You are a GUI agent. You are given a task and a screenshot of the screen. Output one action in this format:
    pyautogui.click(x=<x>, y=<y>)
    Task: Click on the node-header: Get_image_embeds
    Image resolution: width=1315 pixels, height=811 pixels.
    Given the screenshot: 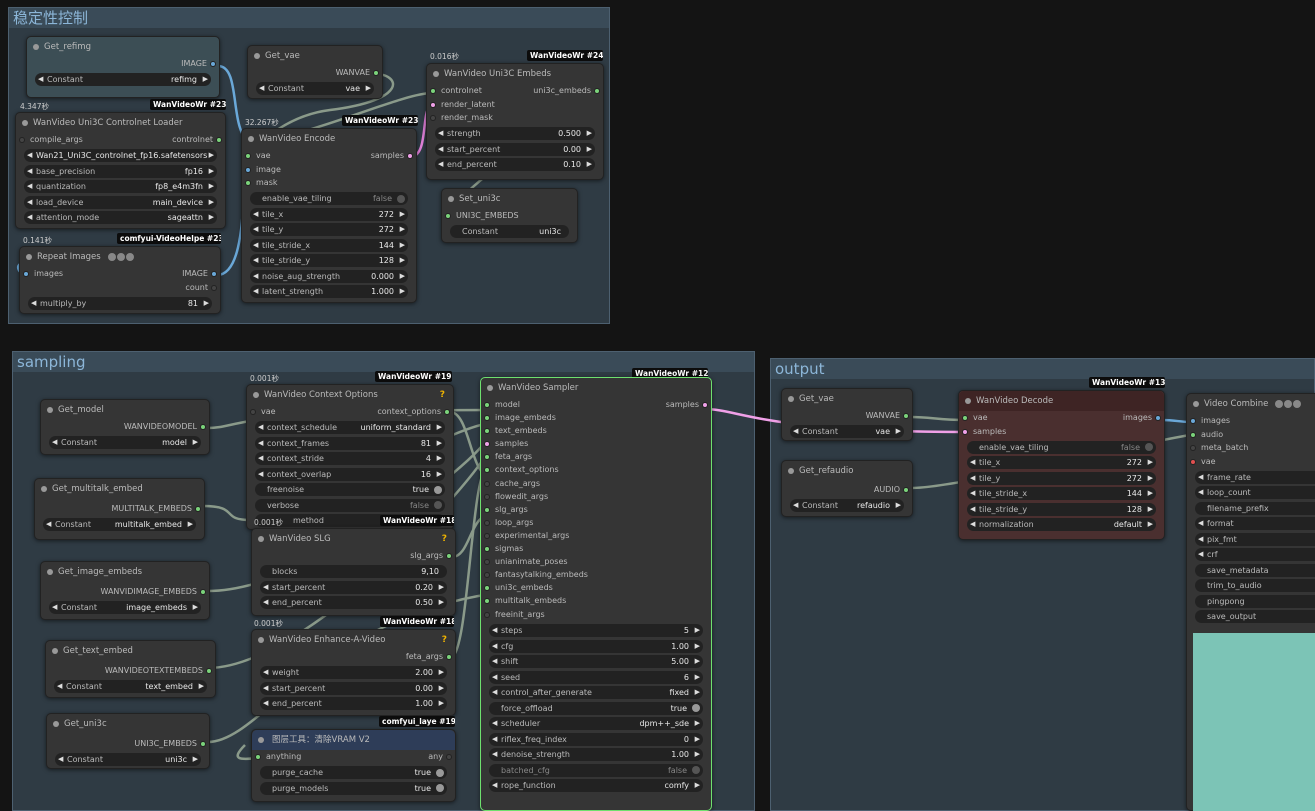 What is the action you would take?
    pyautogui.click(x=125, y=572)
    